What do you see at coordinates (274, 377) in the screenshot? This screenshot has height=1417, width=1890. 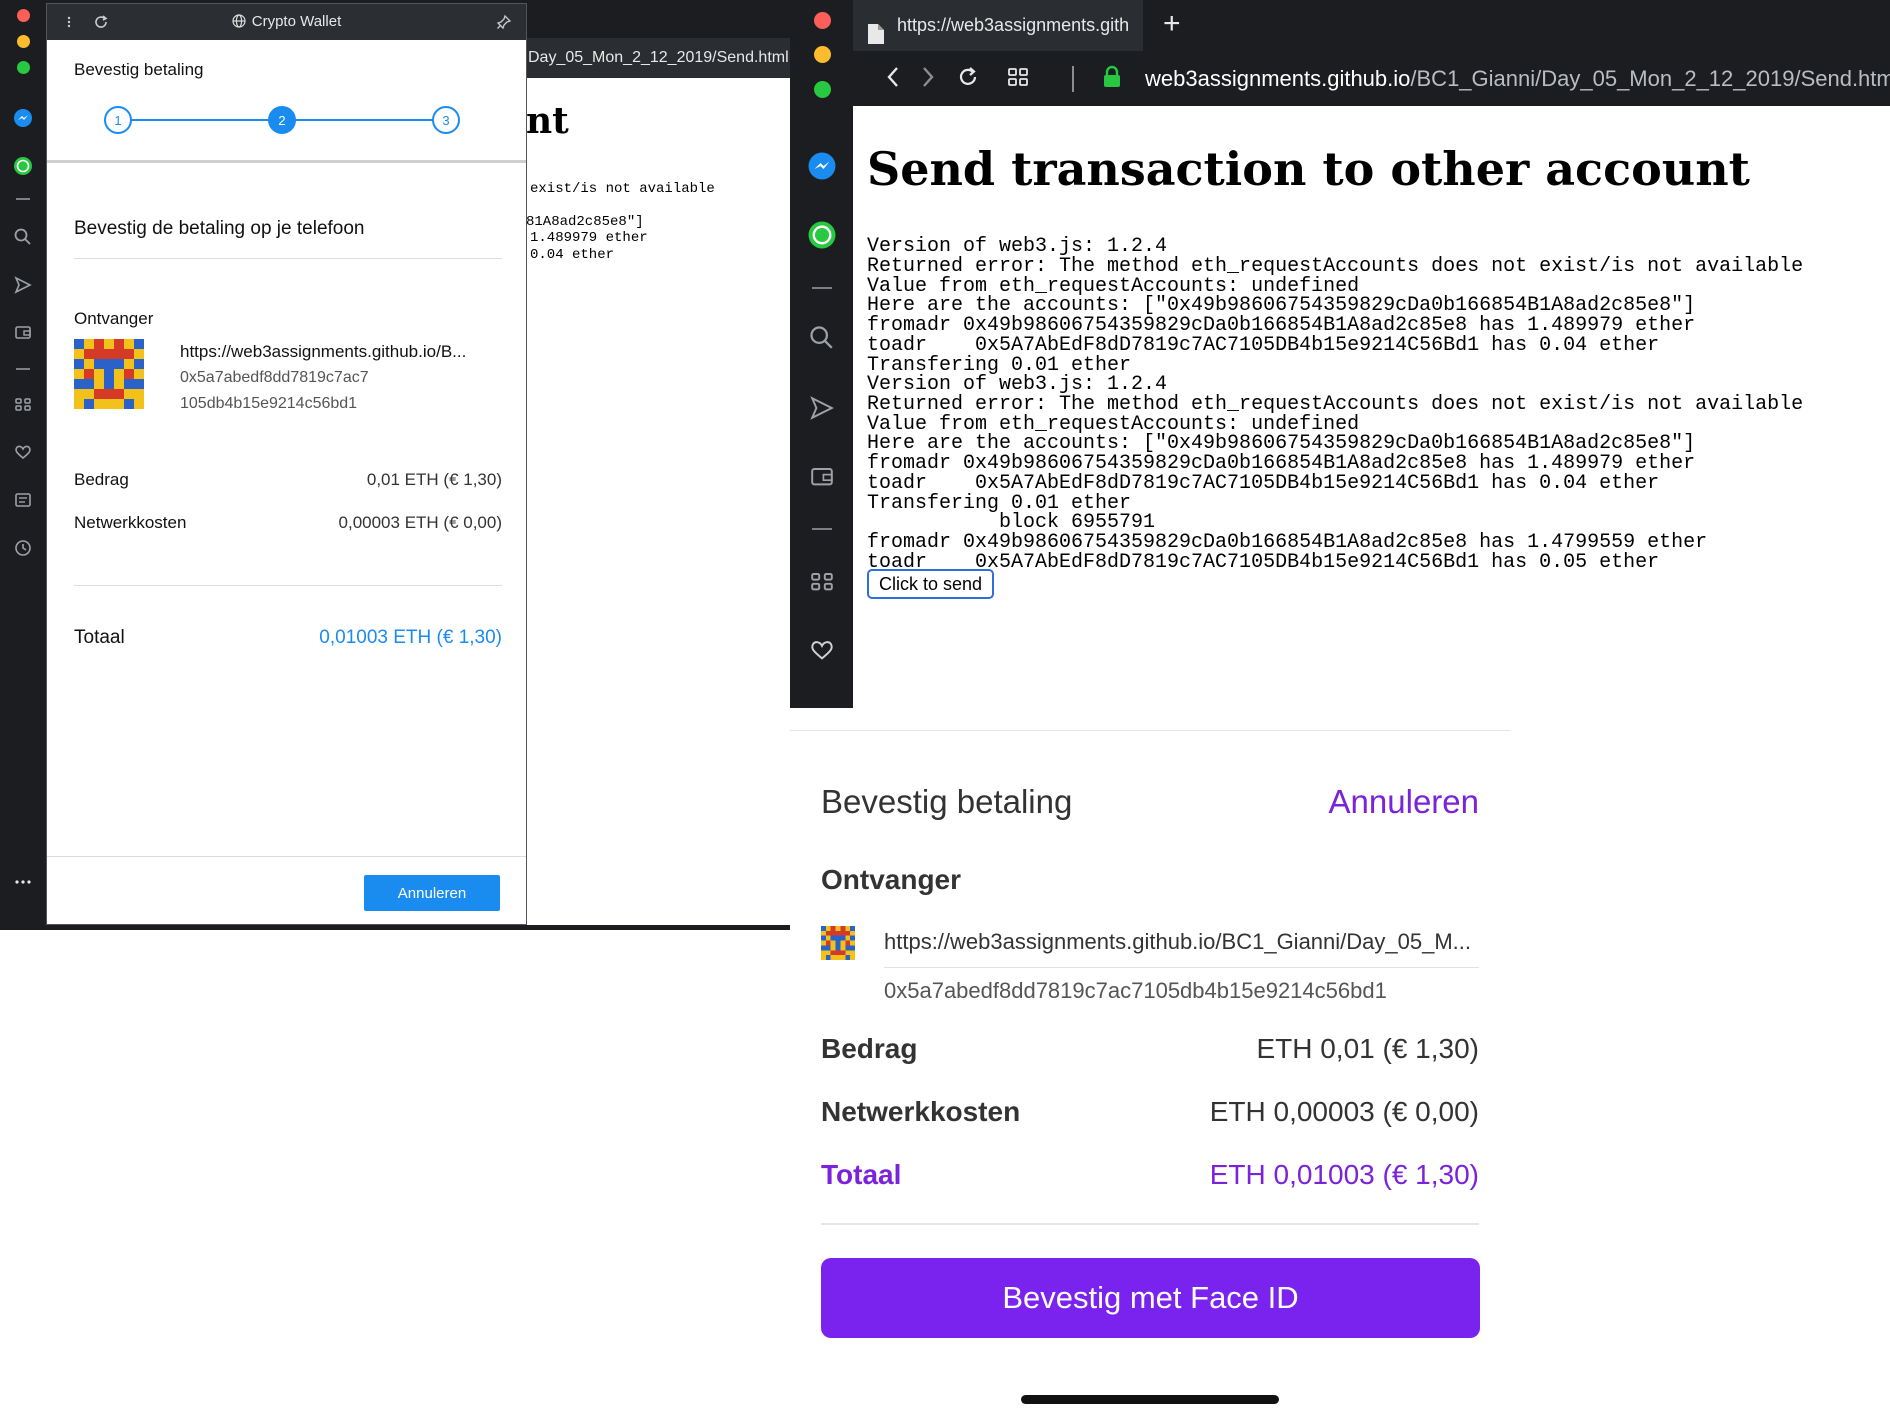 I see `recipient-address-line-1: 0x5a7abedf8dd7819c7ac7` at bounding box center [274, 377].